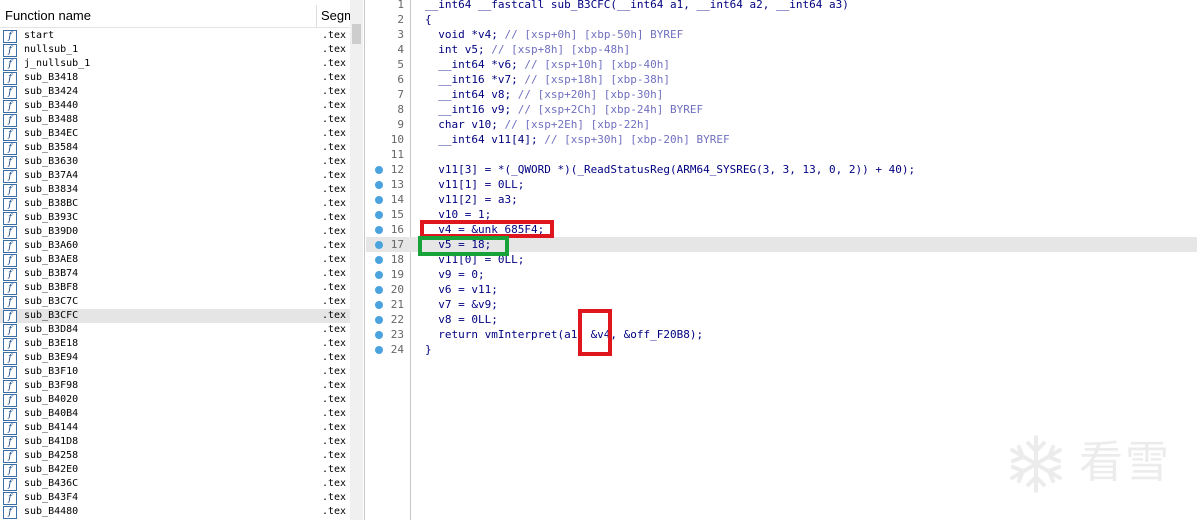 This screenshot has height=520, width=1197. Describe the element at coordinates (175, 302) in the screenshot. I see `function-row: f sub_B3C7C .tex` at that location.